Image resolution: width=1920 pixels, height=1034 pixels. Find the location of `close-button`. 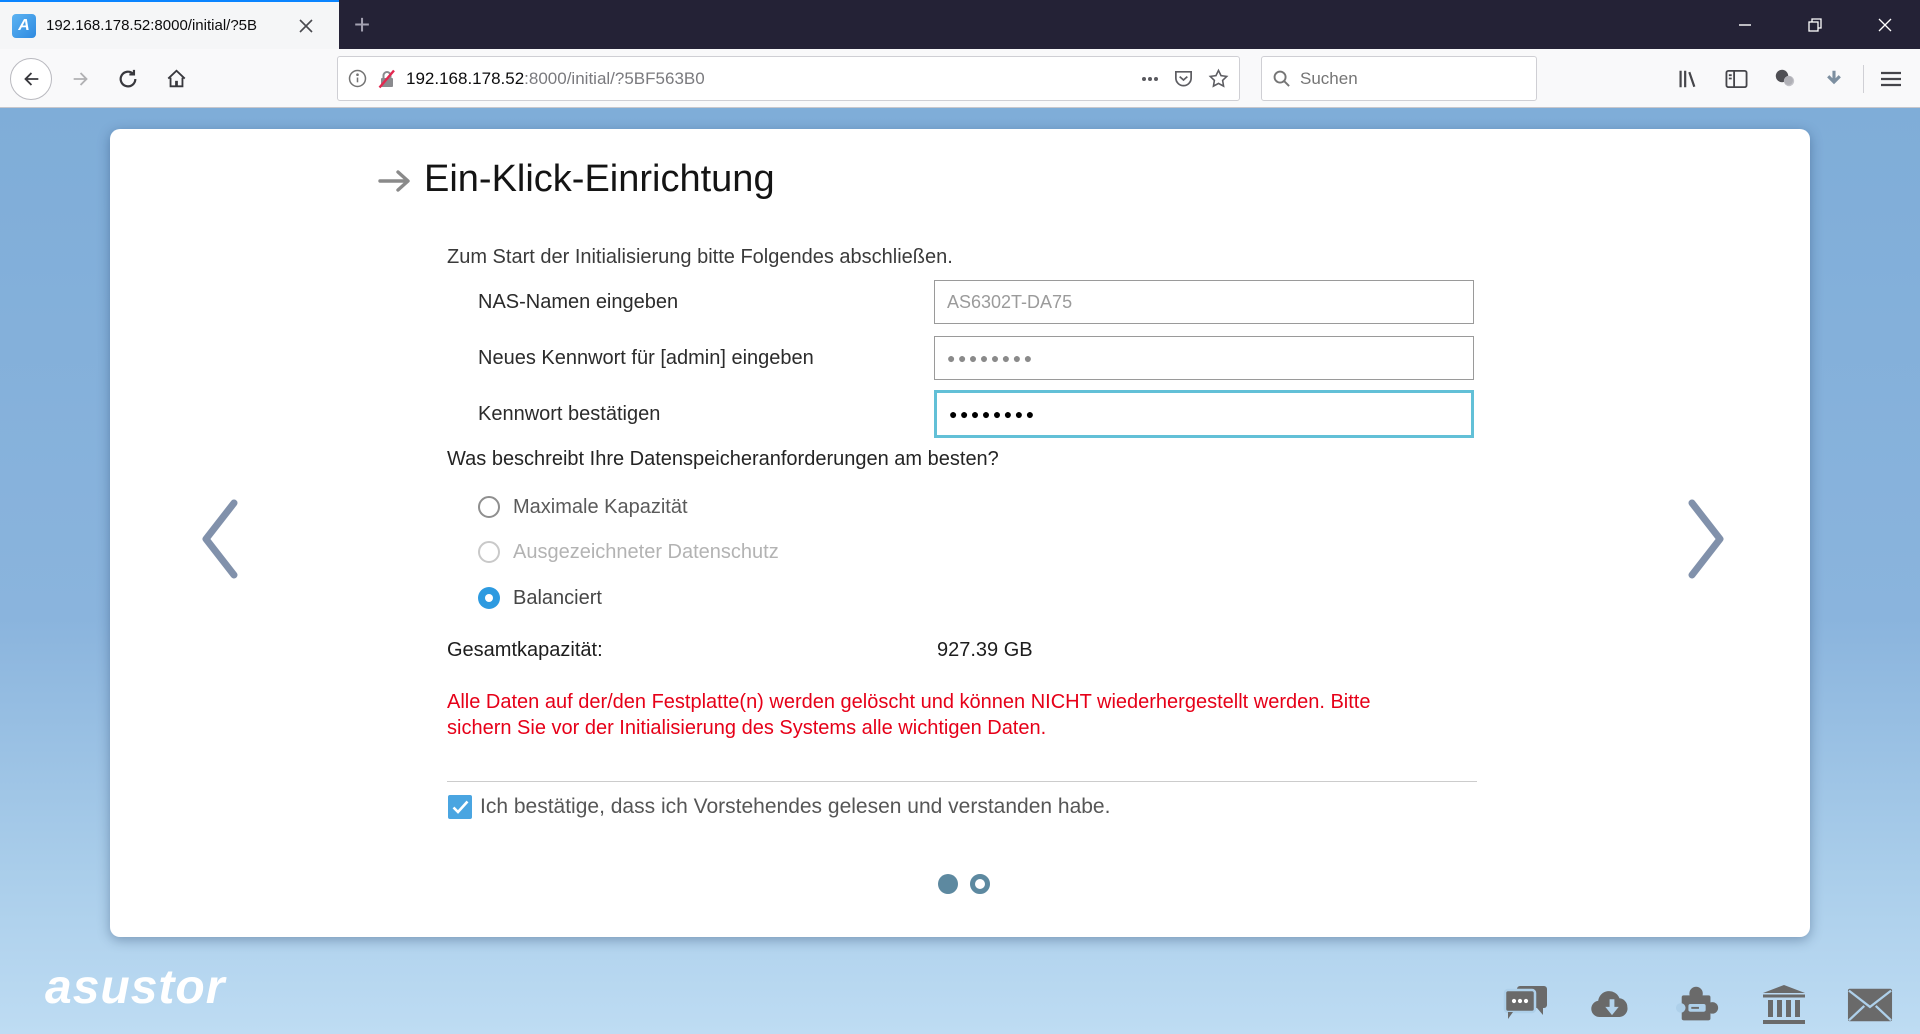

close-button is located at coordinates (1885, 24).